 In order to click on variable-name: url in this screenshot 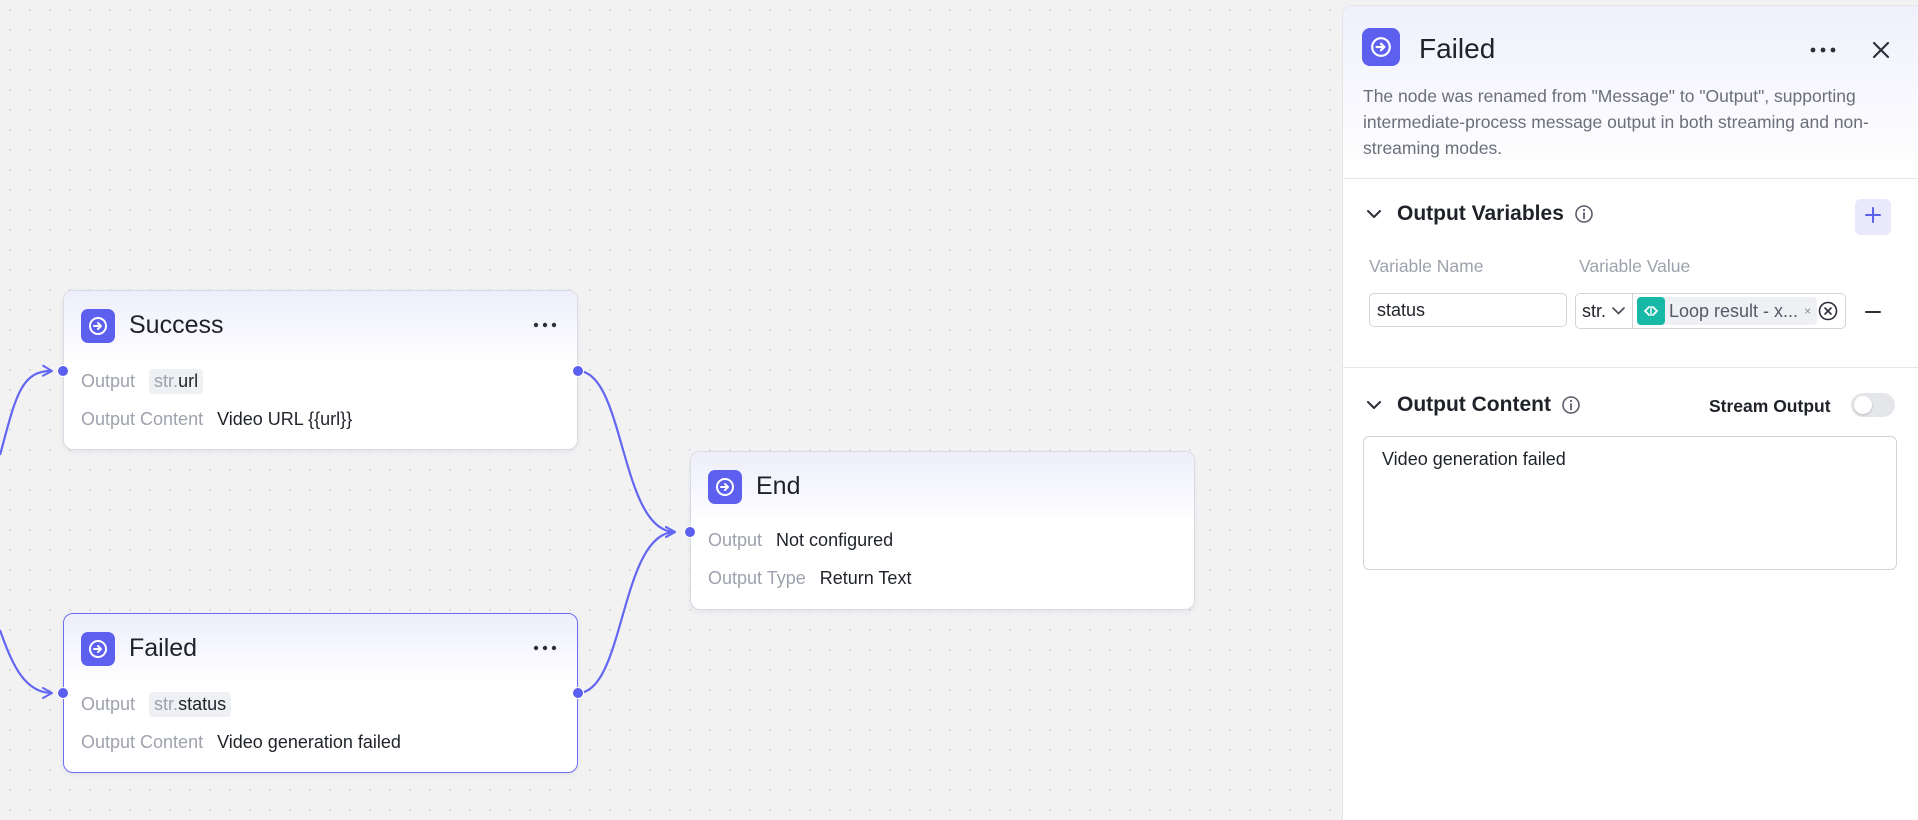, I will do `click(188, 381)`.